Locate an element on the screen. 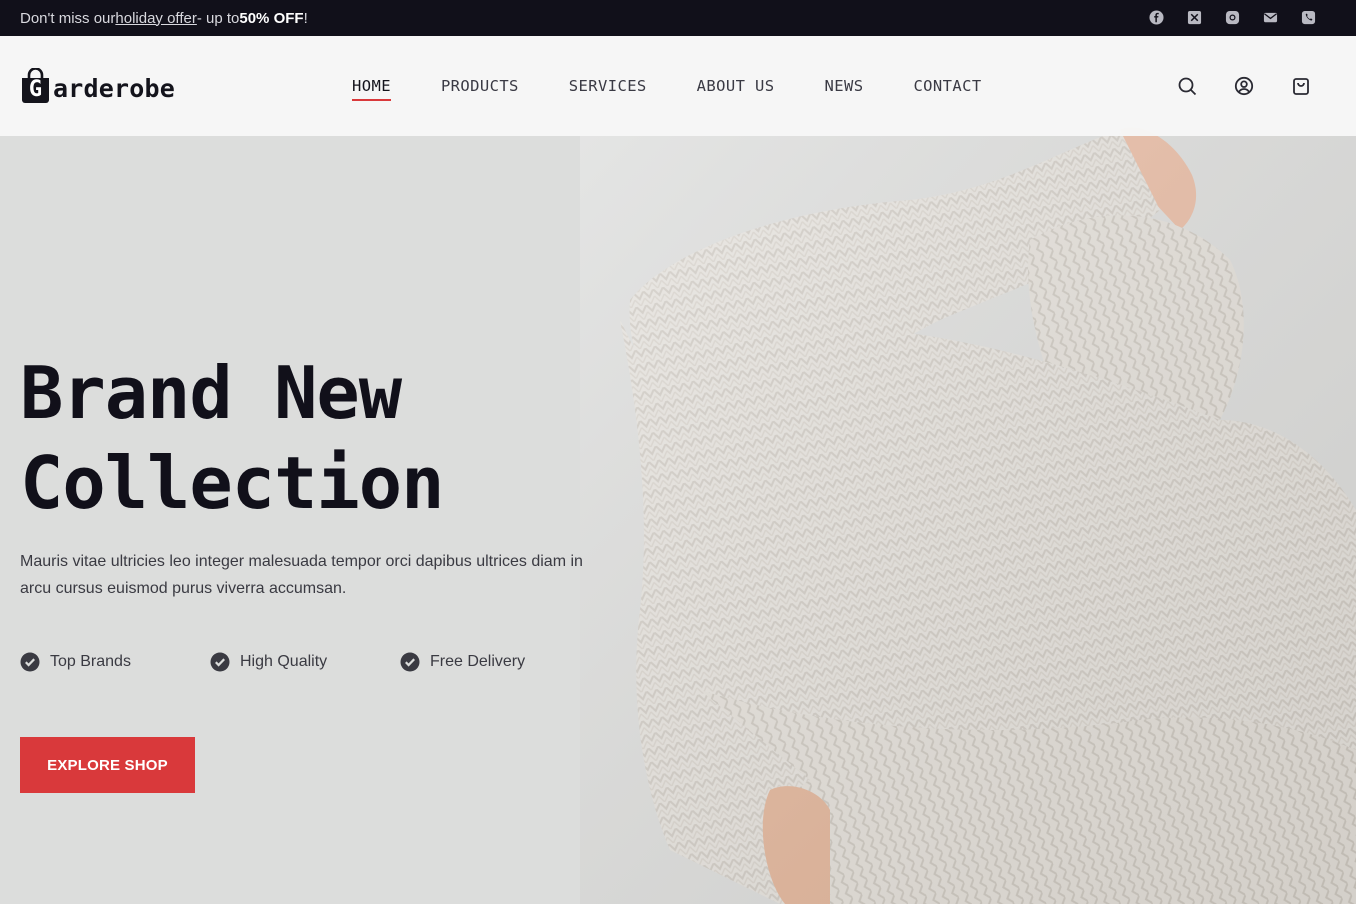  feature-item: Free Delivery is located at coordinates (495, 662).